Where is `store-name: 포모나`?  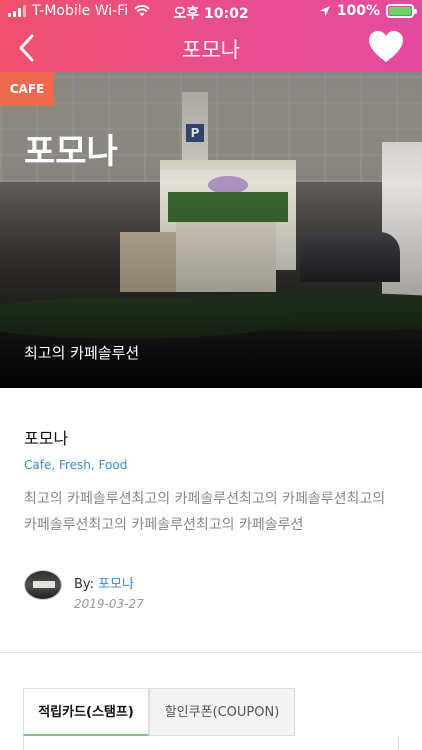
store-name: 포모나 is located at coordinates (46, 438).